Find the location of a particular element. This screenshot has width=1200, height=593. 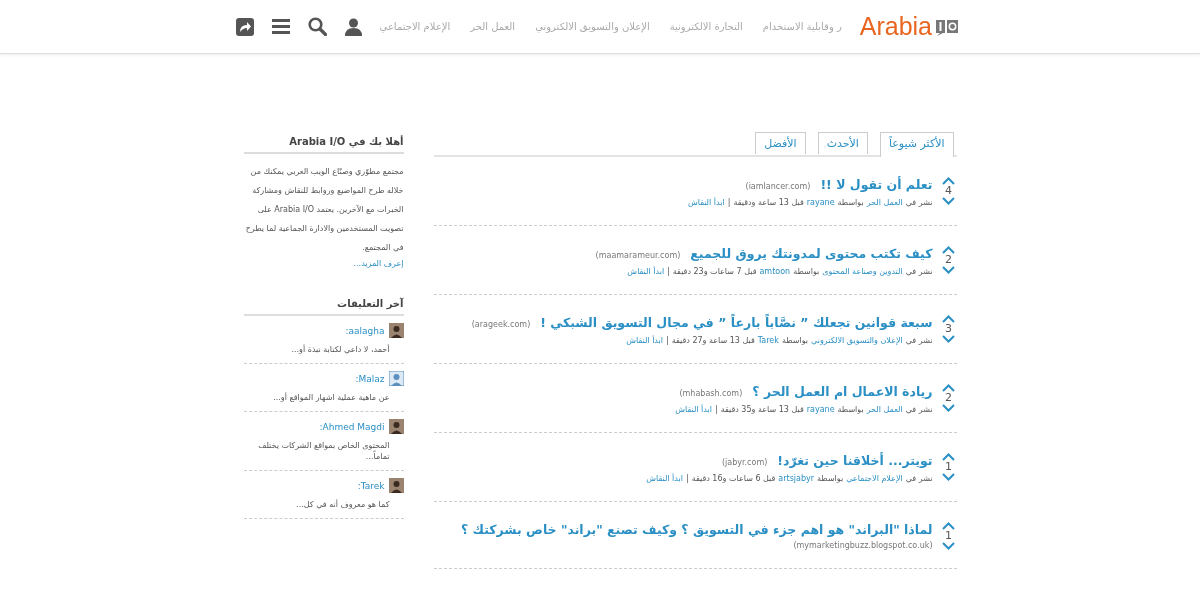

nav-link: العمل الحر is located at coordinates (493, 26).